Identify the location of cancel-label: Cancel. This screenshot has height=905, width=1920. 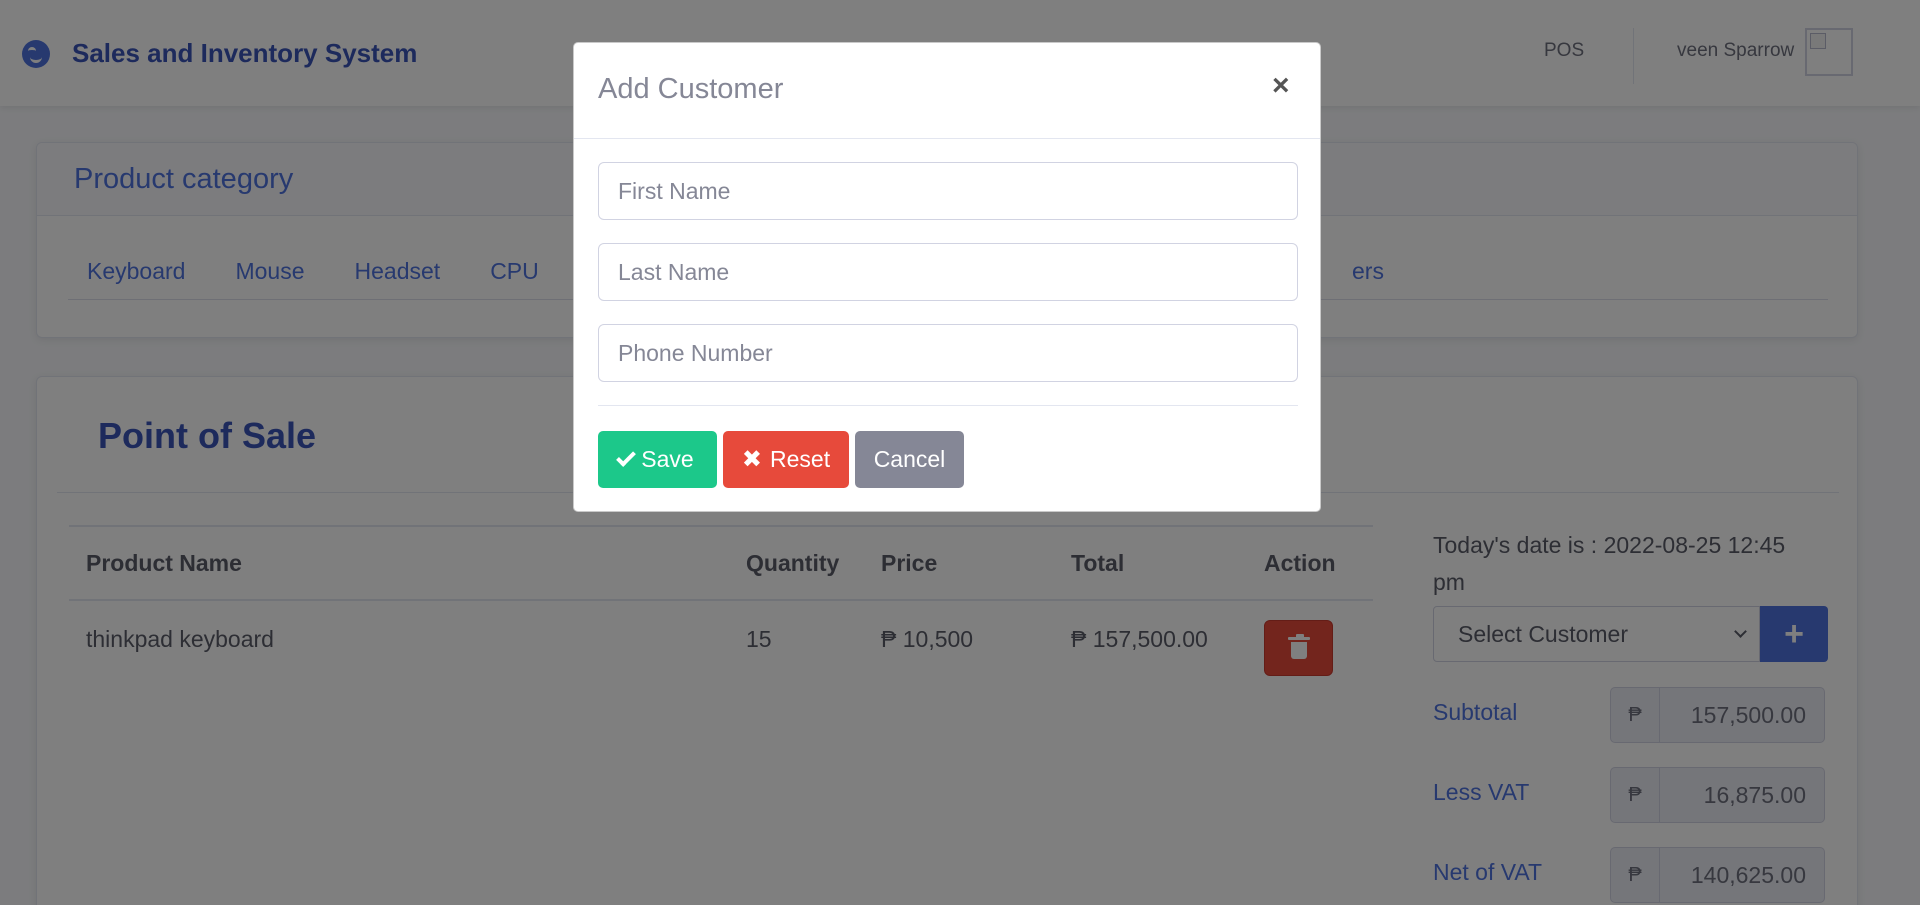
(909, 459).